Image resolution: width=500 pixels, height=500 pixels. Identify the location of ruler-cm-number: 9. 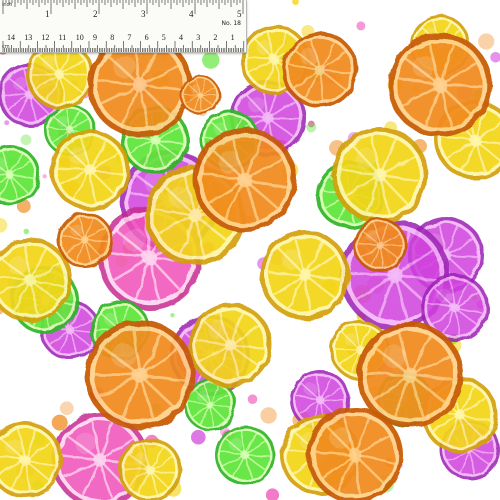
(95, 37).